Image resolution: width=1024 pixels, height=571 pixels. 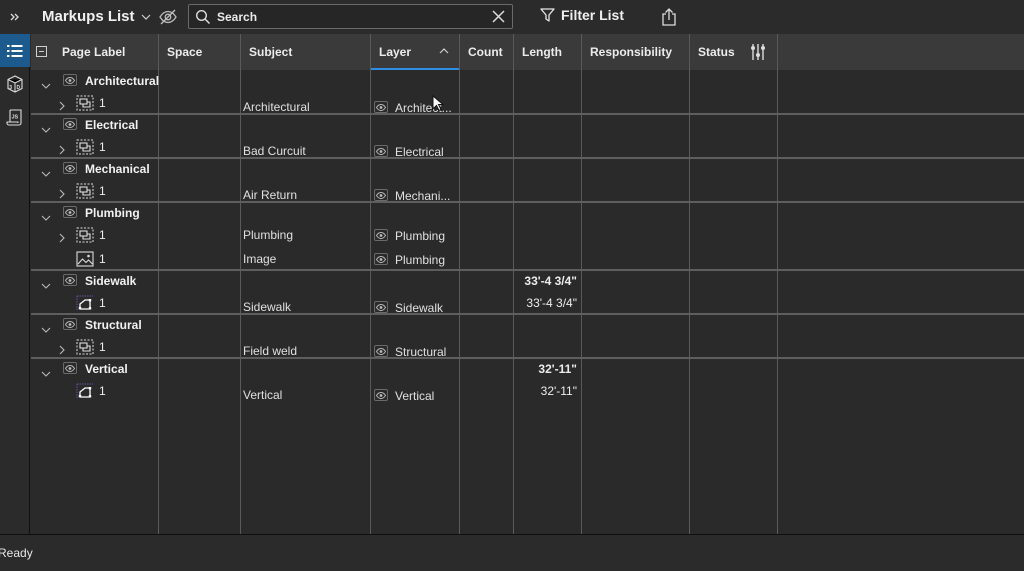 I want to click on group-row: Structural, so click(x=527, y=325).